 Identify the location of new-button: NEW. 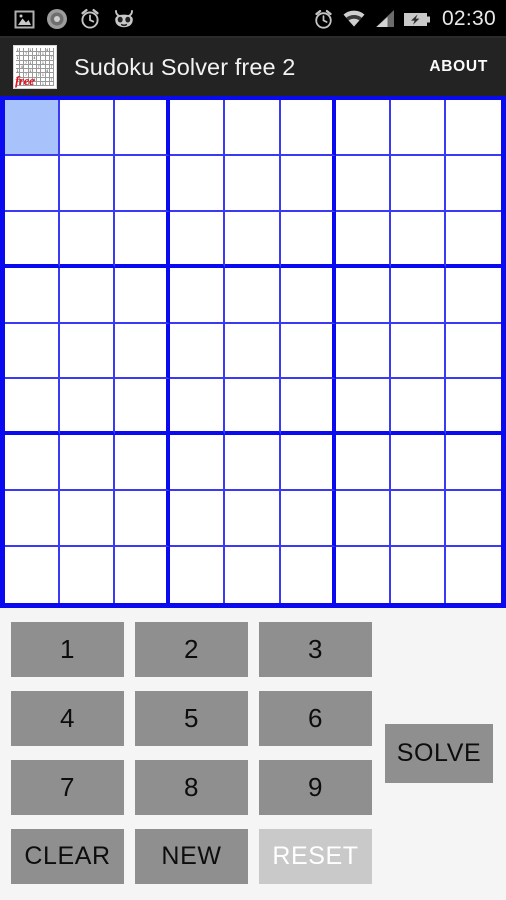
(191, 856).